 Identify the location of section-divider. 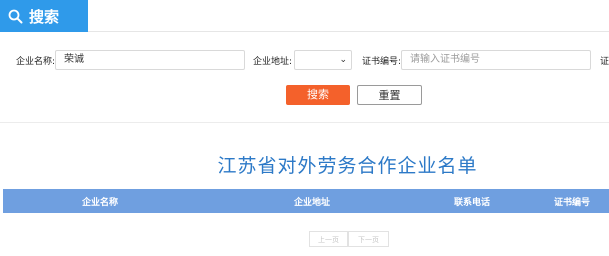
(304, 122).